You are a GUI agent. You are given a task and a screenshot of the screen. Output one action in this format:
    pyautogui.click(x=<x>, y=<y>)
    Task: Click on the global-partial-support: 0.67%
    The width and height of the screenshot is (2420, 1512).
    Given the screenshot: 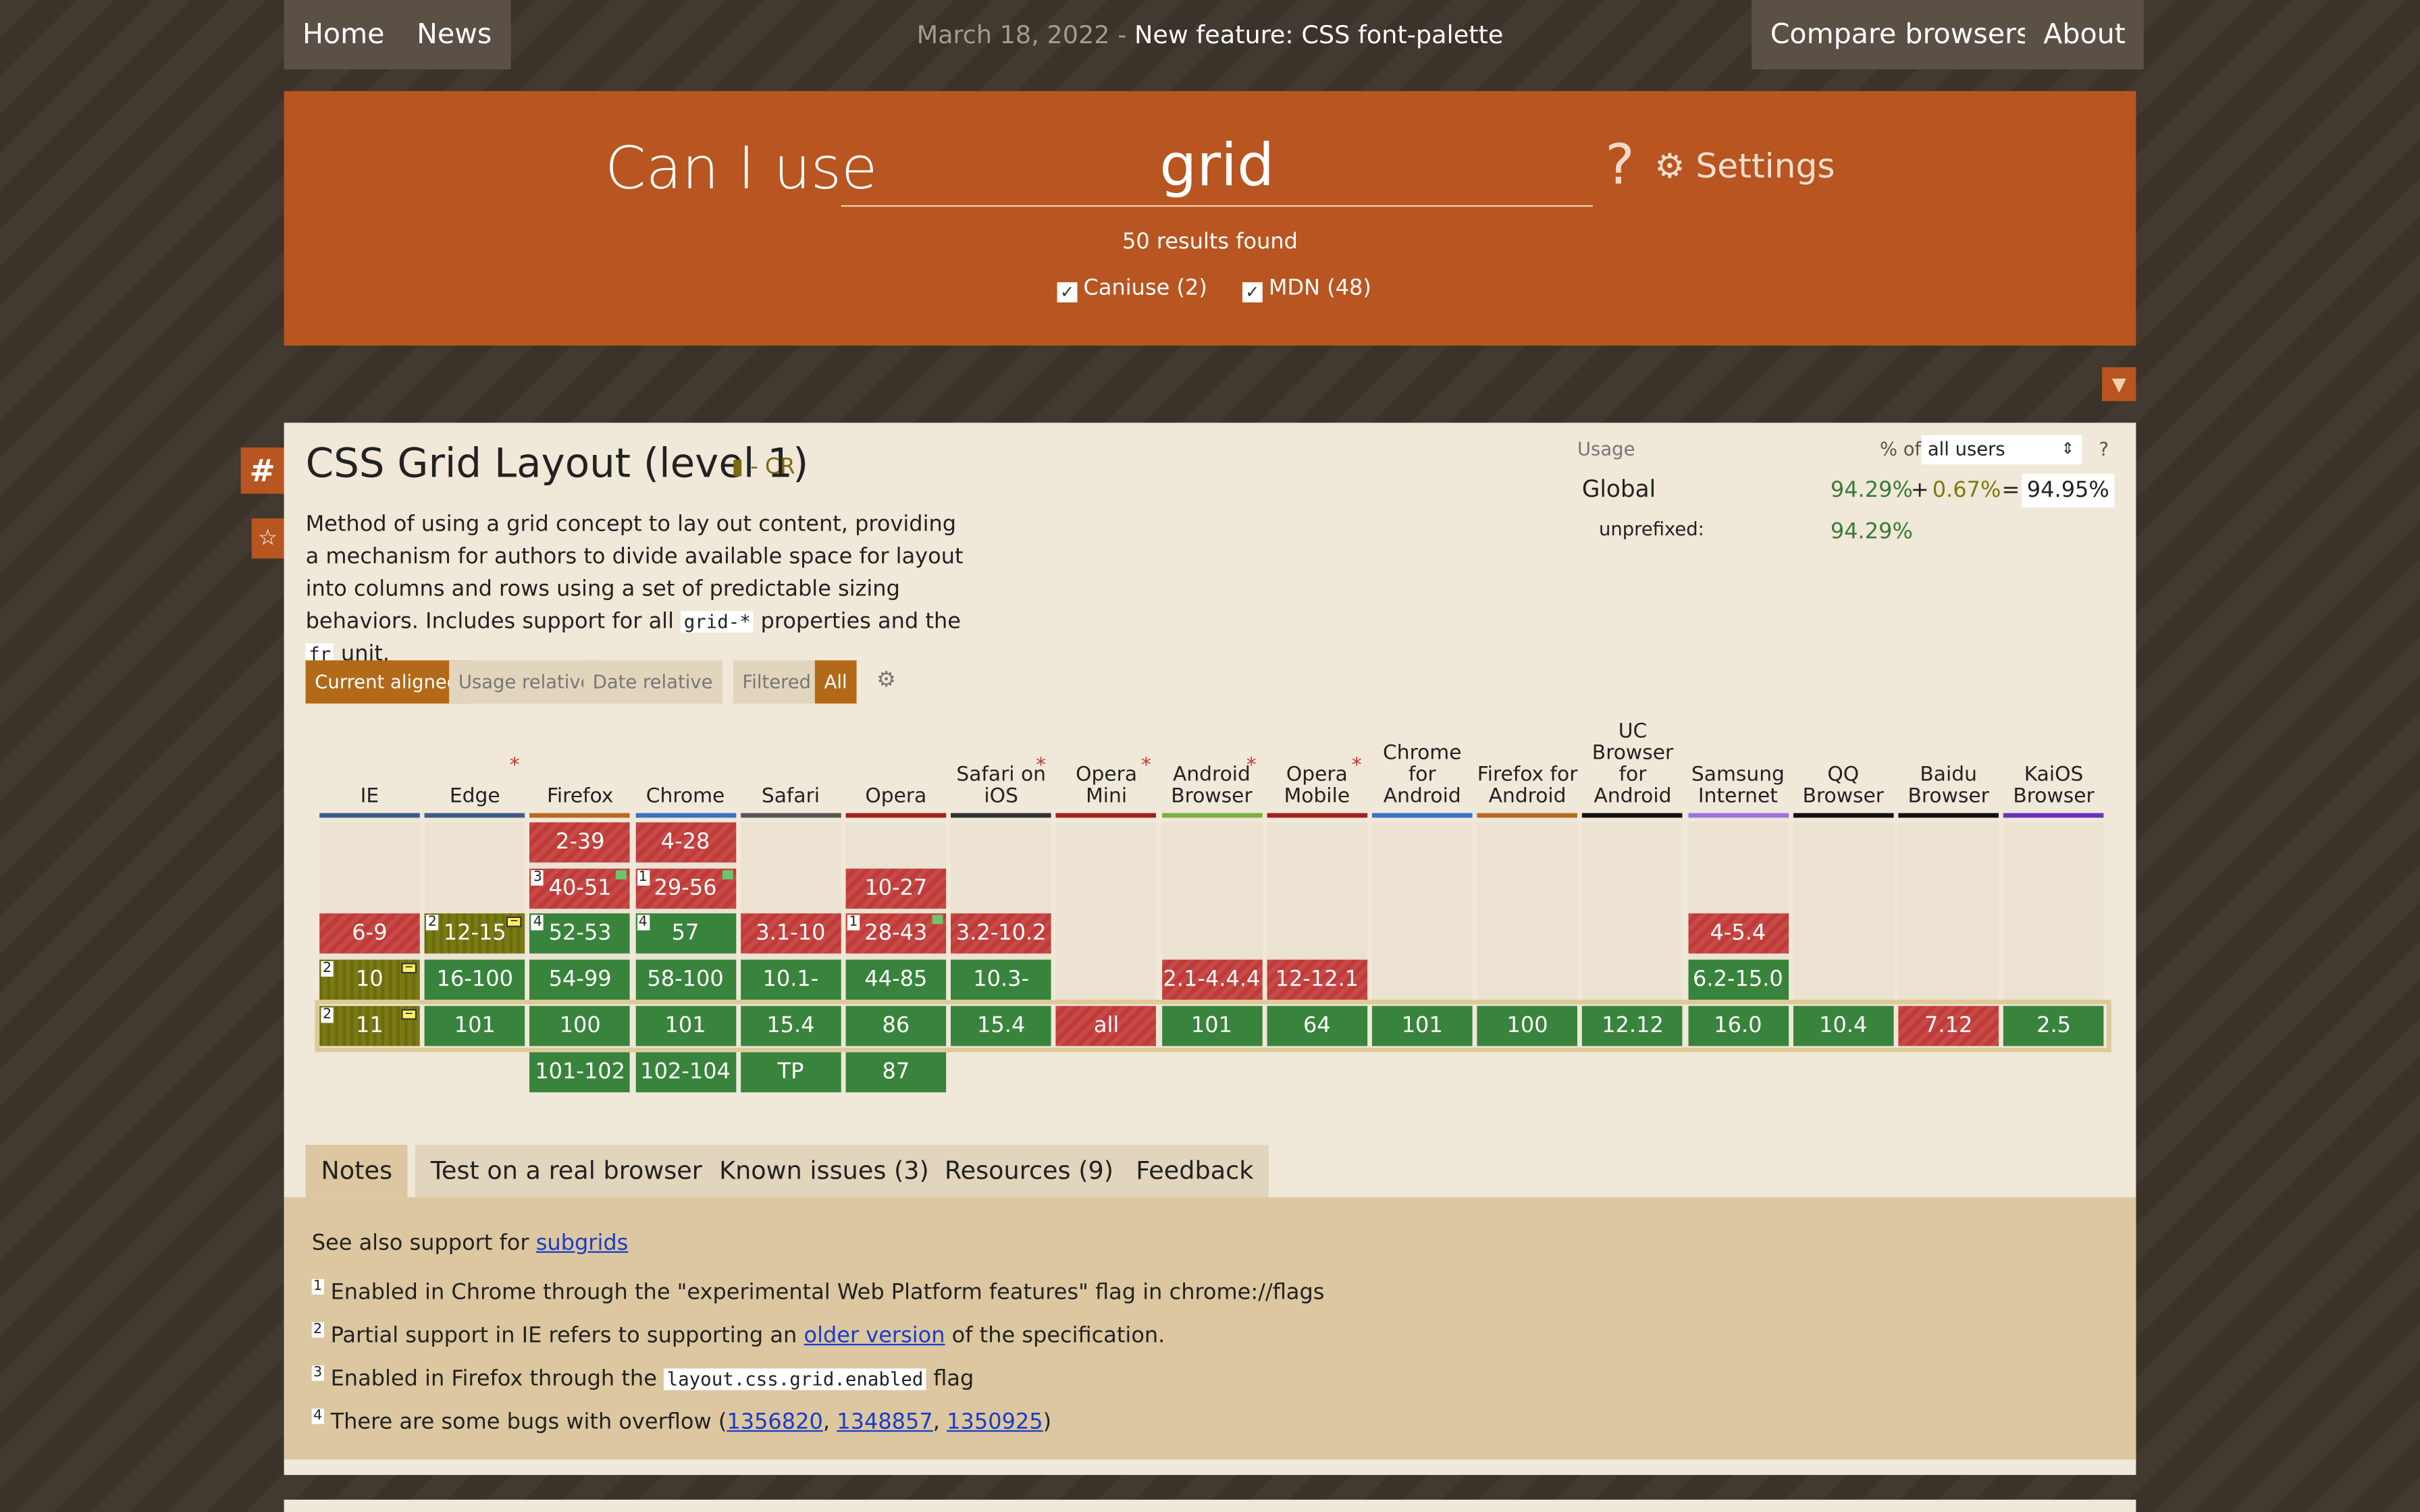 What is the action you would take?
    pyautogui.click(x=1966, y=491)
    